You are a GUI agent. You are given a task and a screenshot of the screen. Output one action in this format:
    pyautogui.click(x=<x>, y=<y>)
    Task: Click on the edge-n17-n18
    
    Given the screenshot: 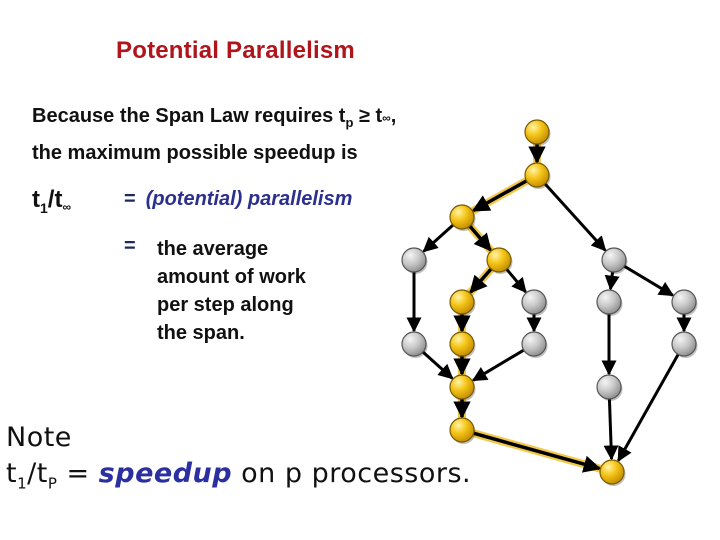 What is the action you would take?
    pyautogui.click(x=537, y=452)
    